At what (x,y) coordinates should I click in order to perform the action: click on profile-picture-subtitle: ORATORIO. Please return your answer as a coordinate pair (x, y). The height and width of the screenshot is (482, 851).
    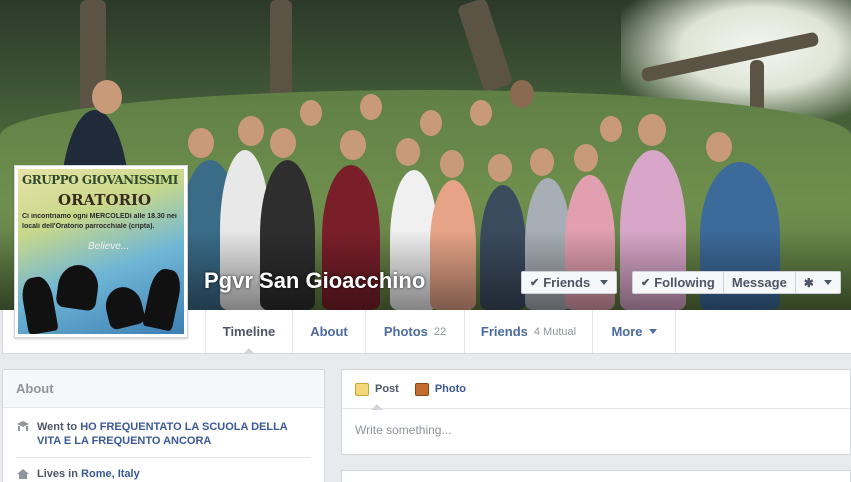
    Looking at the image, I should click on (105, 200).